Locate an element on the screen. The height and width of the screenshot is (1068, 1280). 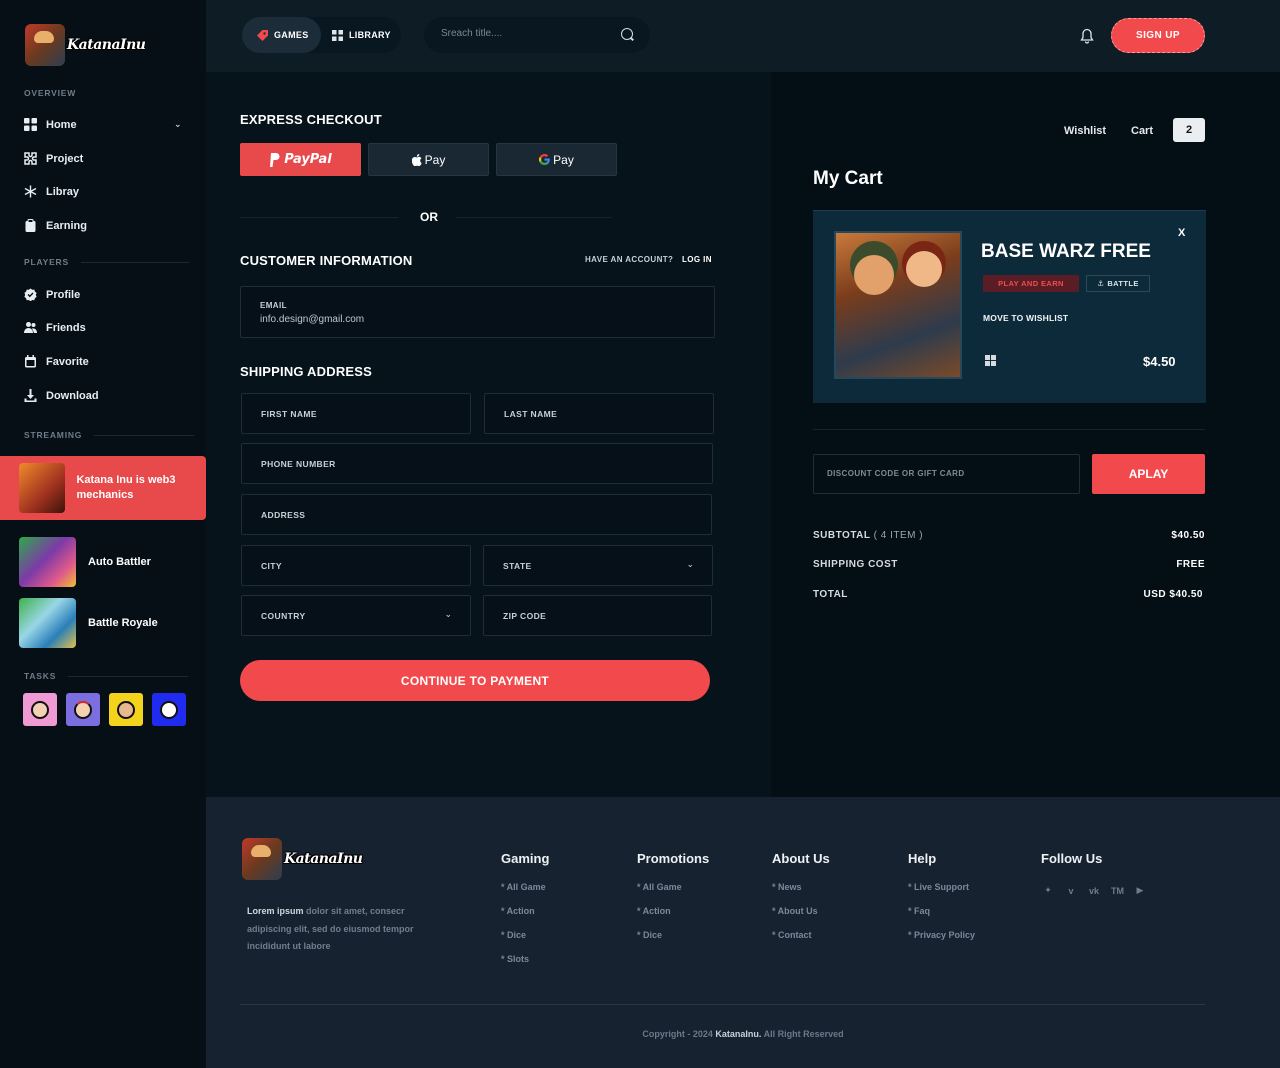
section-title-tasks: TASKS is located at coordinates (106, 676).